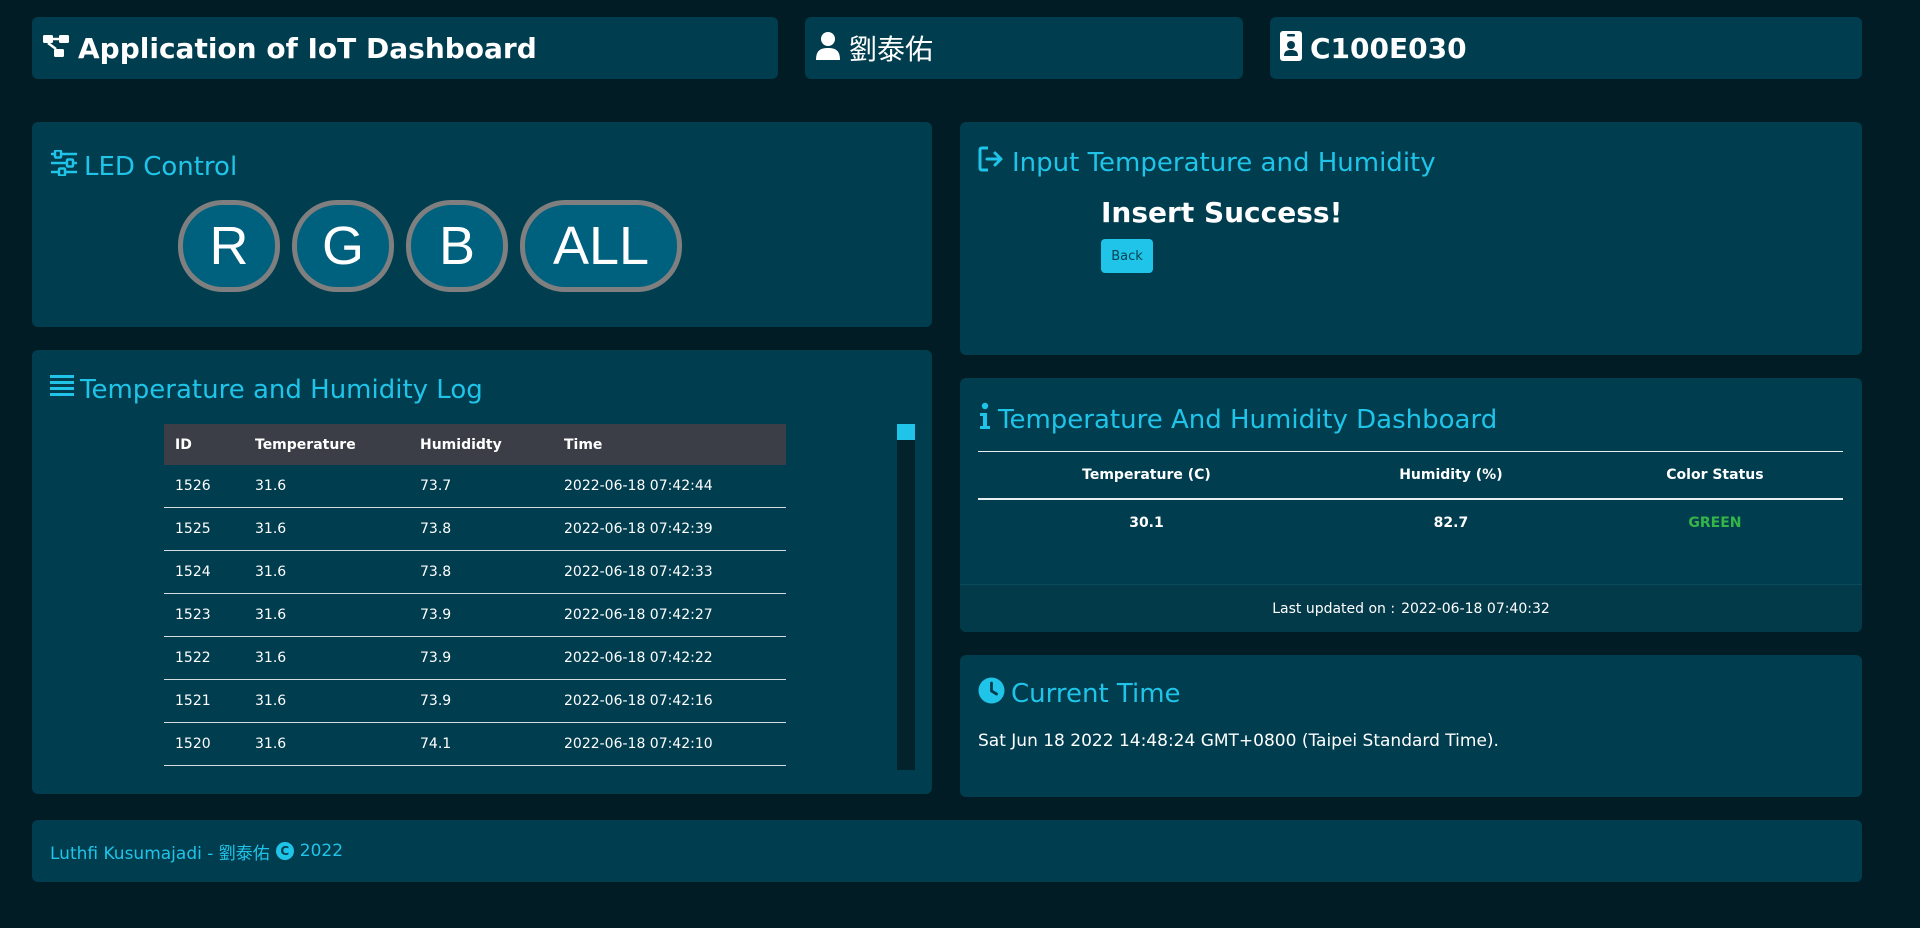 This screenshot has width=1920, height=928. I want to click on app-title-card: Application of IoT Dashboard, so click(405, 48).